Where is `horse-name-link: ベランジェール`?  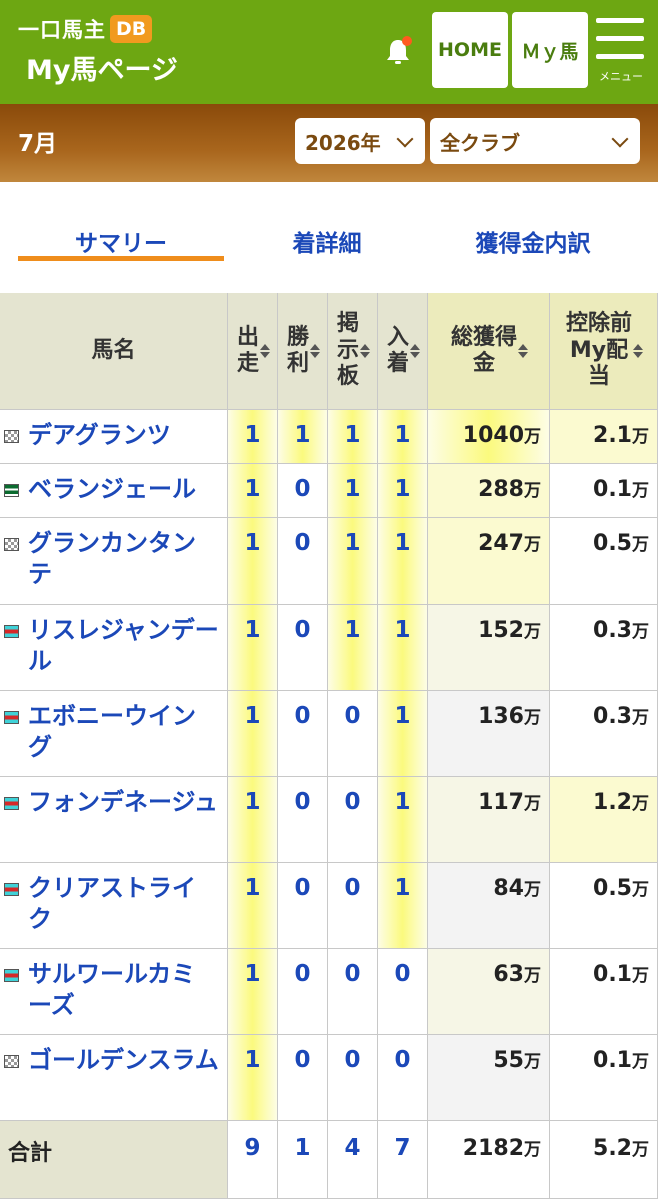
horse-name-link: ベランジェール is located at coordinates (114, 491).